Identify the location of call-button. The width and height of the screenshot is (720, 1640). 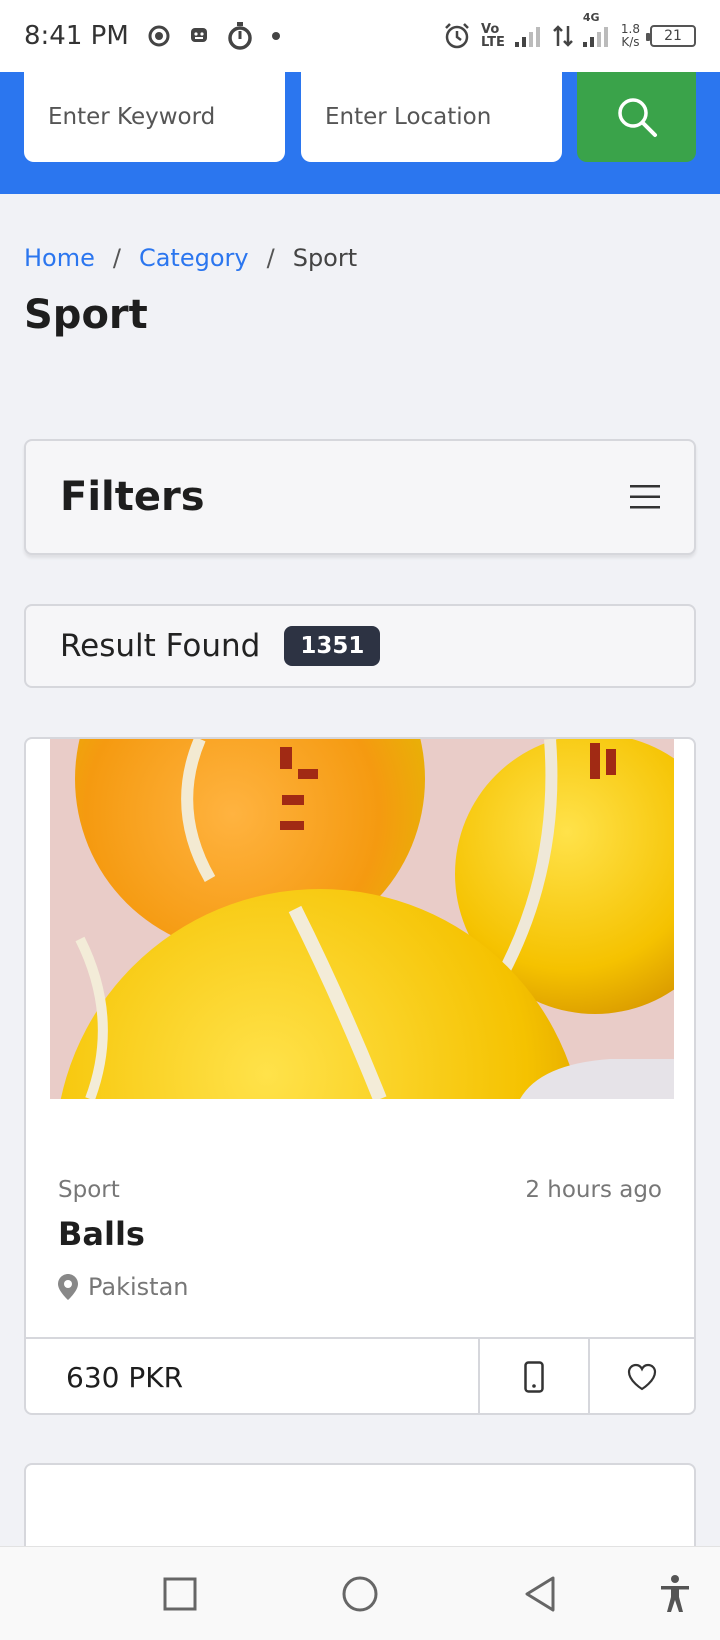
(533, 1376).